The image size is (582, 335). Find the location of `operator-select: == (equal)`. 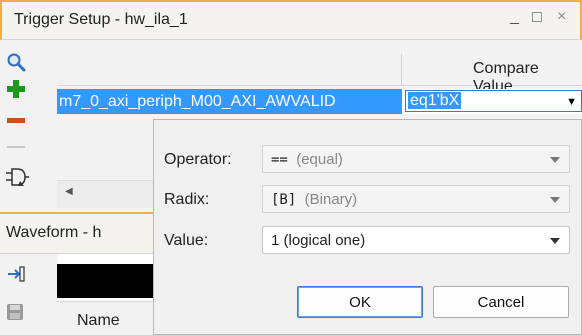

operator-select: == (equal) is located at coordinates (416, 159).